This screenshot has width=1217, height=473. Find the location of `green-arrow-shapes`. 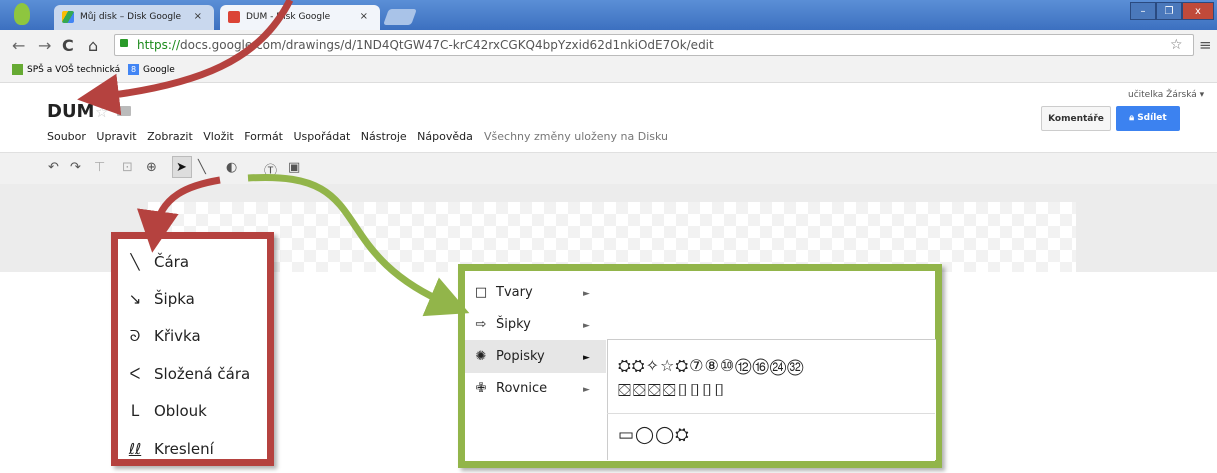

green-arrow-shapes is located at coordinates (358, 245).